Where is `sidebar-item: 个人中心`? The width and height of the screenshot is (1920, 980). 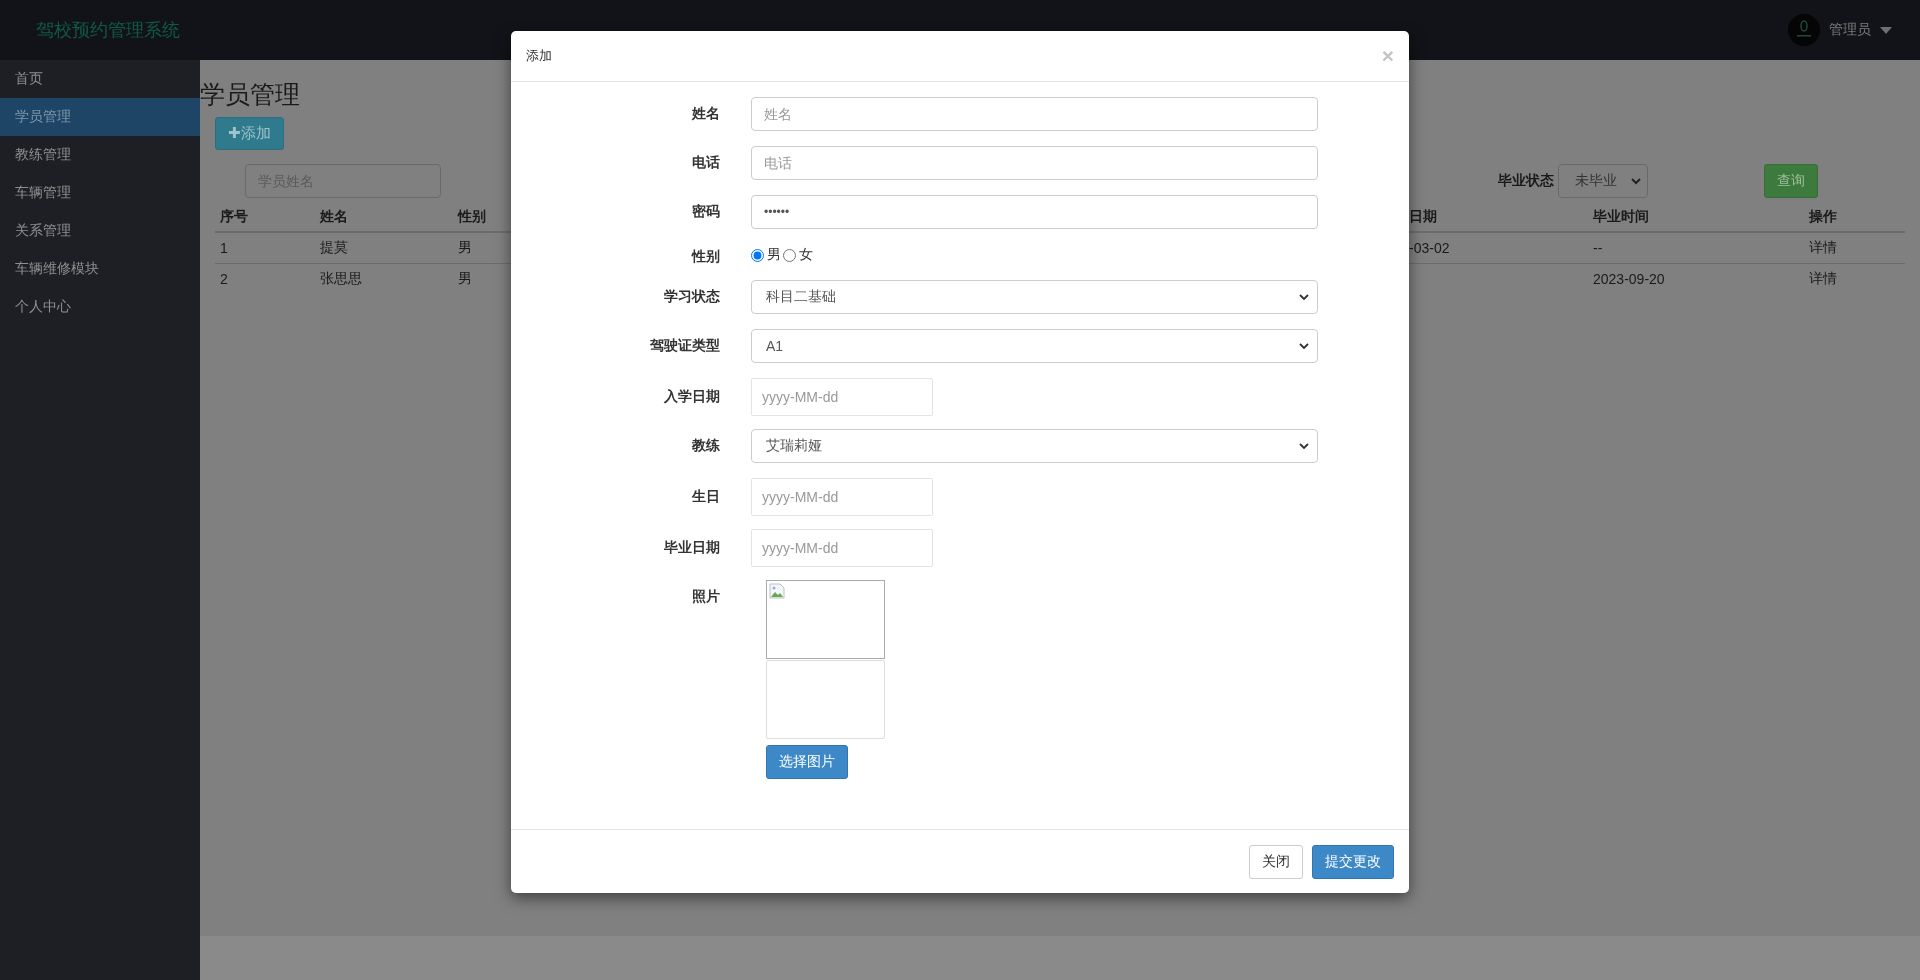
sidebar-item: 个人中心 is located at coordinates (100, 307).